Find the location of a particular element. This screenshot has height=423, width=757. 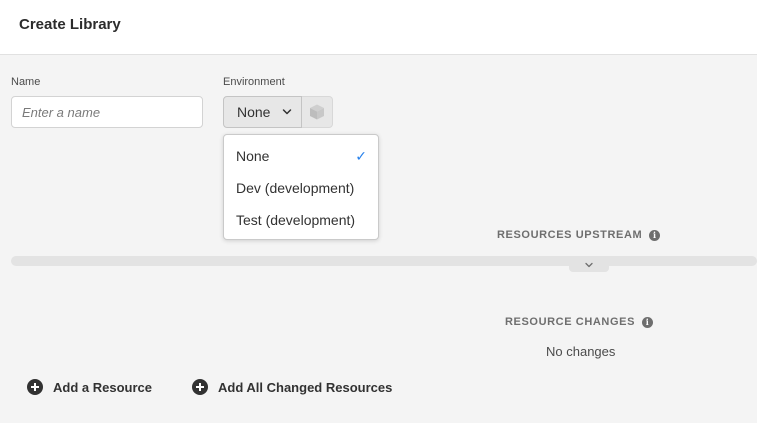

header-bar: Create Library is located at coordinates (378, 27).